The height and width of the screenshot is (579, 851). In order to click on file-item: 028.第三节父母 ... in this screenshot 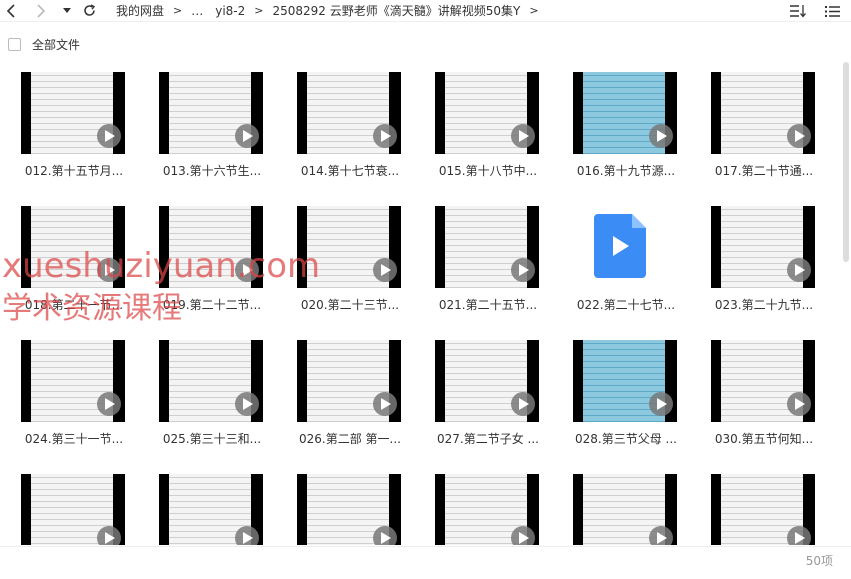, I will do `click(617, 392)`.